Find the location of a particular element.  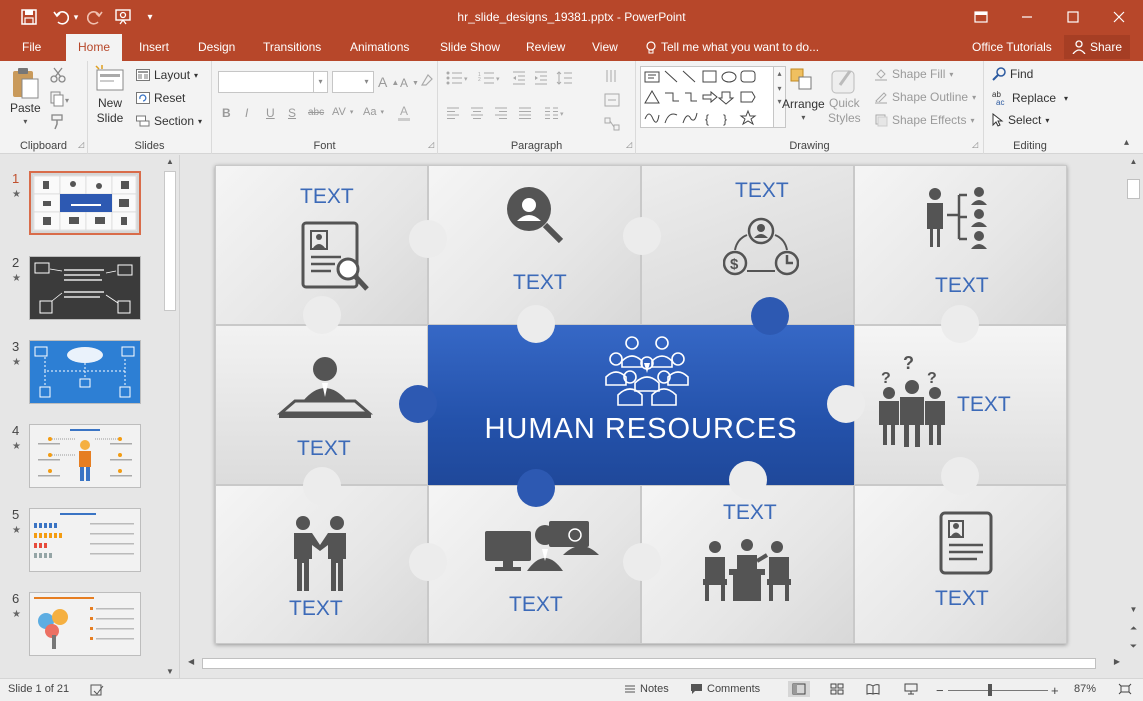

select-label: Select is located at coordinates (1025, 120).